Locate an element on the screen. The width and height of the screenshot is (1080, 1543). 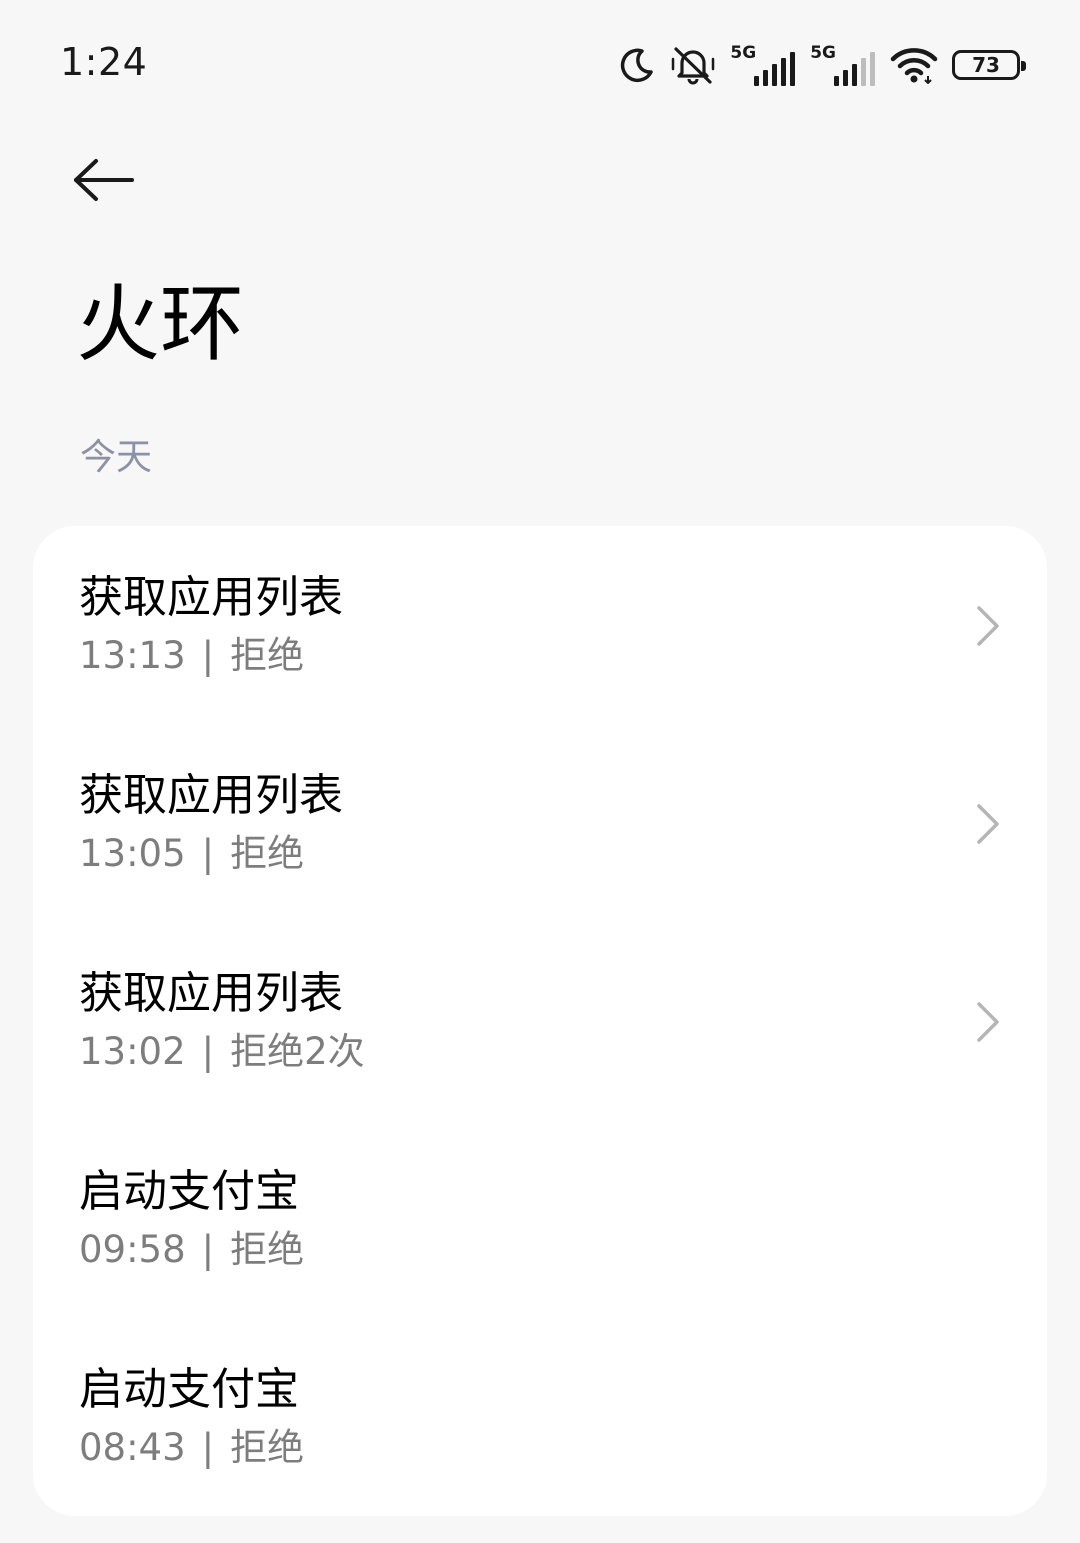
wifi-icon is located at coordinates (914, 66).